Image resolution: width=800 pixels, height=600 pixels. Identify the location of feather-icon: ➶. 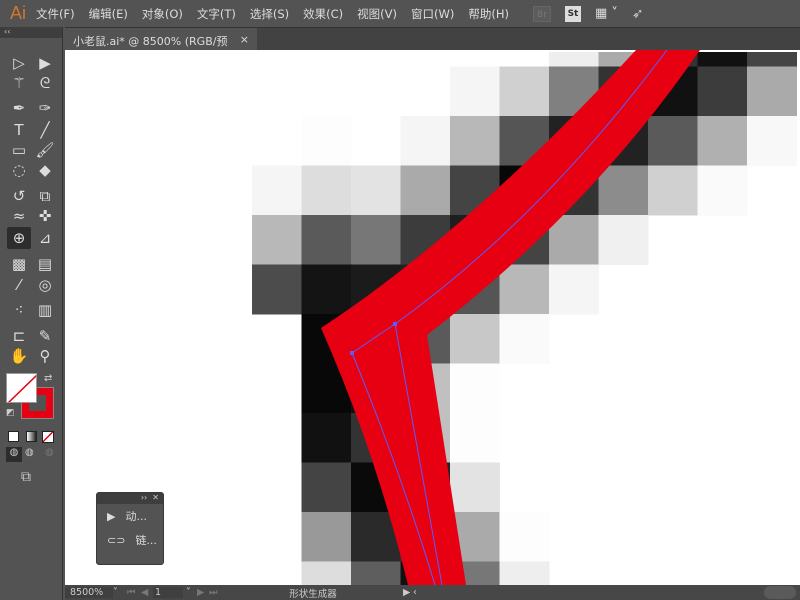
(638, 14).